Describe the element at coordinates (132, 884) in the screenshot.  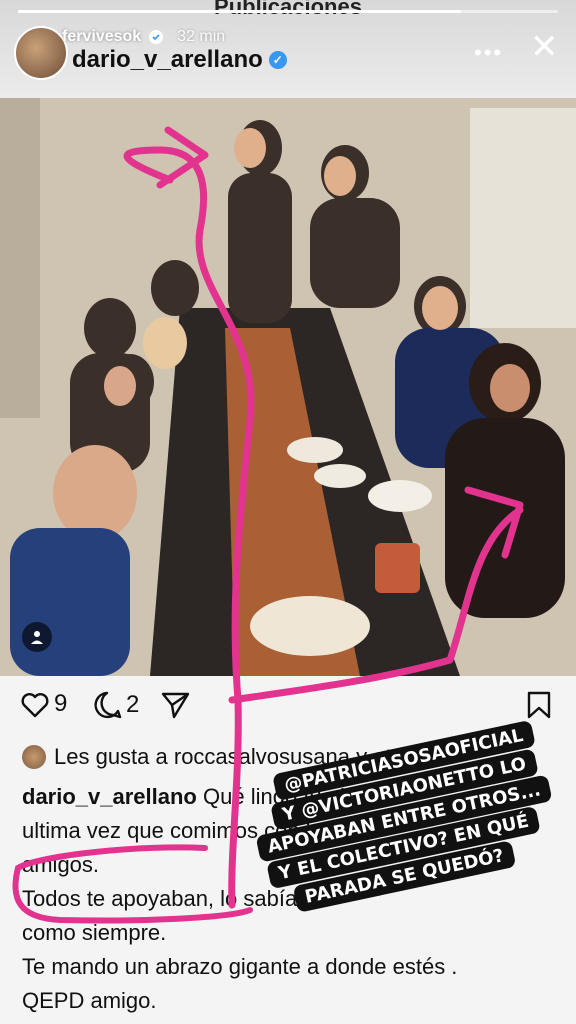
I see `annotation-circle` at that location.